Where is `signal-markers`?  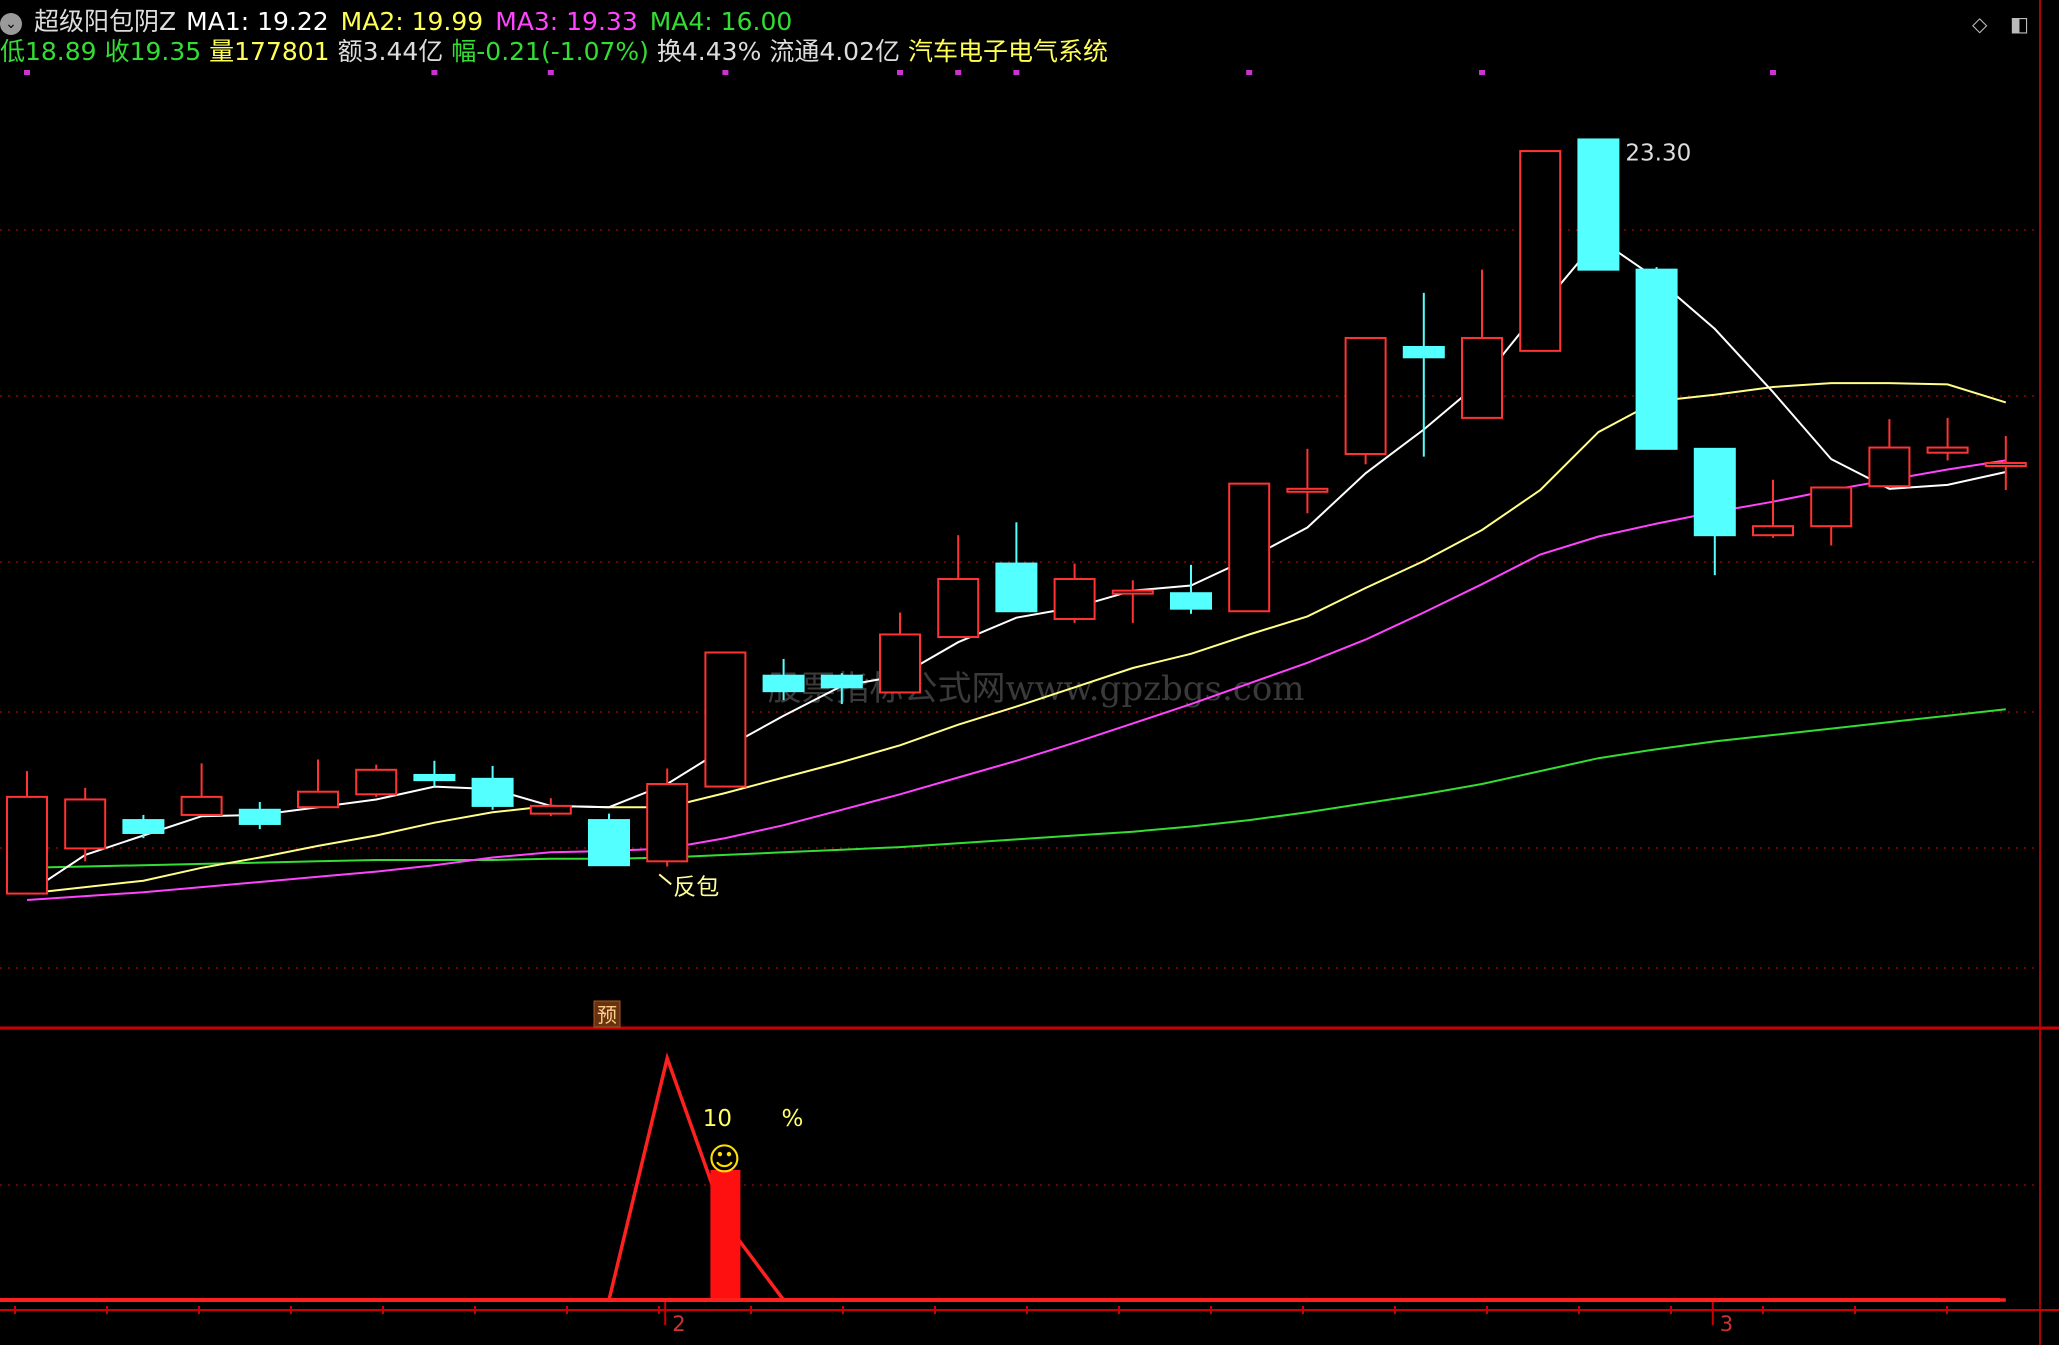 signal-markers is located at coordinates (900, 72).